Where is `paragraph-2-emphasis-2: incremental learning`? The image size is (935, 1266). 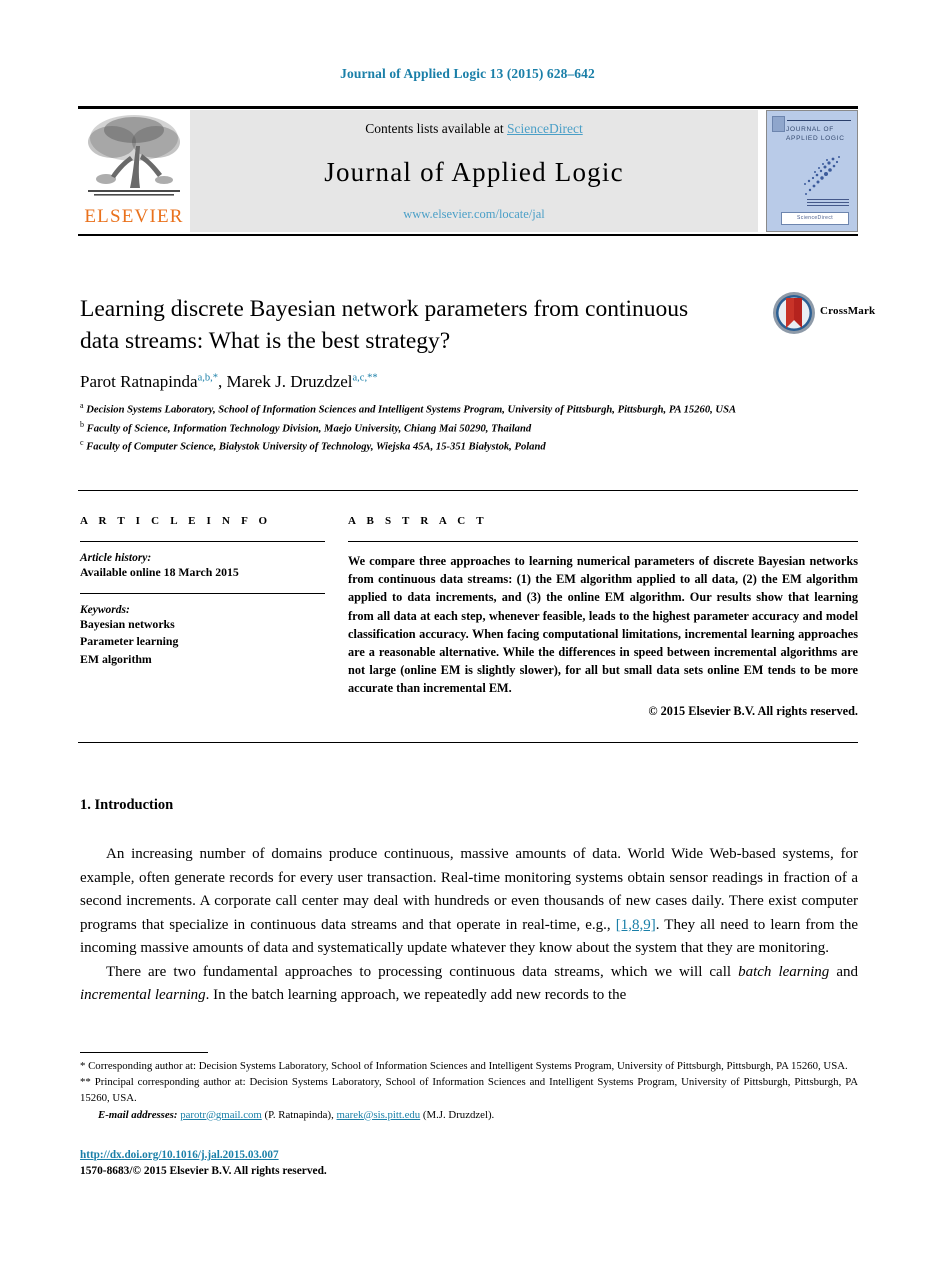 paragraph-2-emphasis-2: incremental learning is located at coordinates (143, 995).